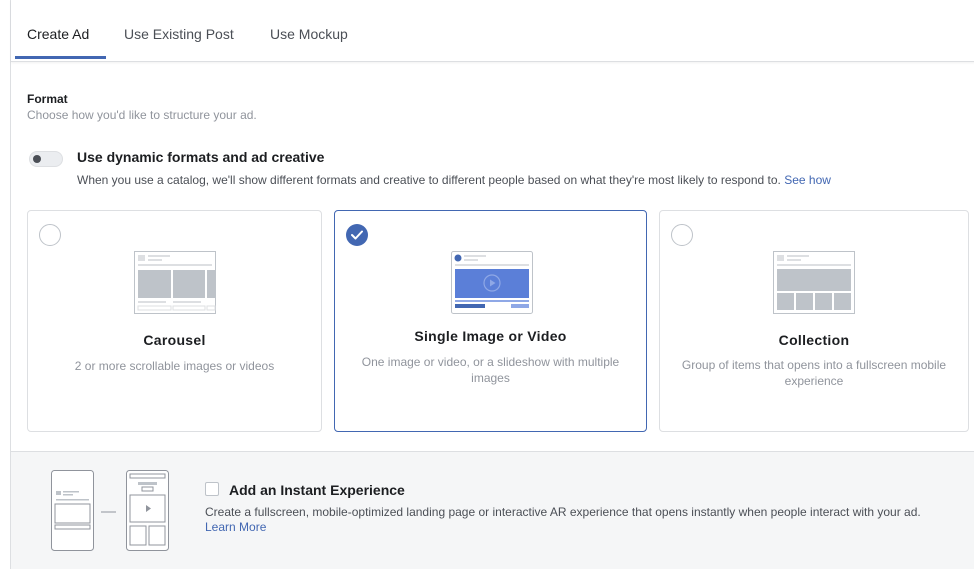 The width and height of the screenshot is (974, 569). I want to click on tab-create-ad: Create Ad, so click(58, 34).